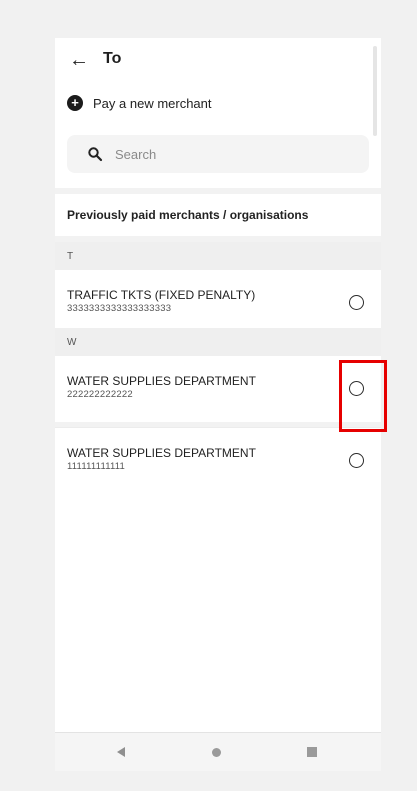  Describe the element at coordinates (218, 256) in the screenshot. I see `section-header-t: T` at that location.